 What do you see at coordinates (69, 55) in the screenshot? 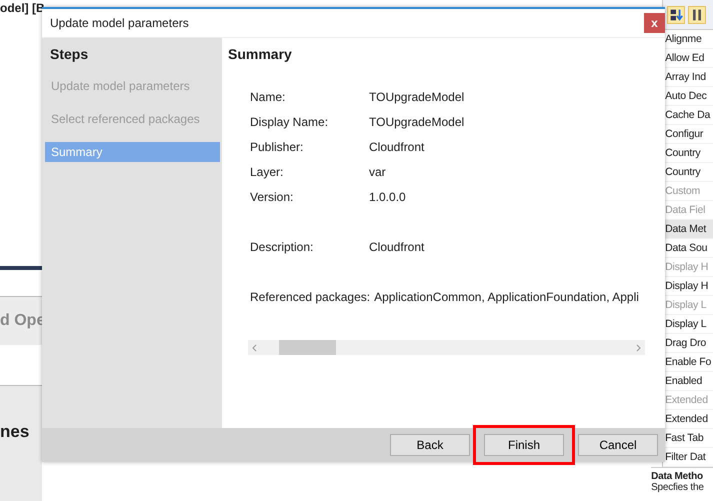
I see `steps-heading: Steps` at bounding box center [69, 55].